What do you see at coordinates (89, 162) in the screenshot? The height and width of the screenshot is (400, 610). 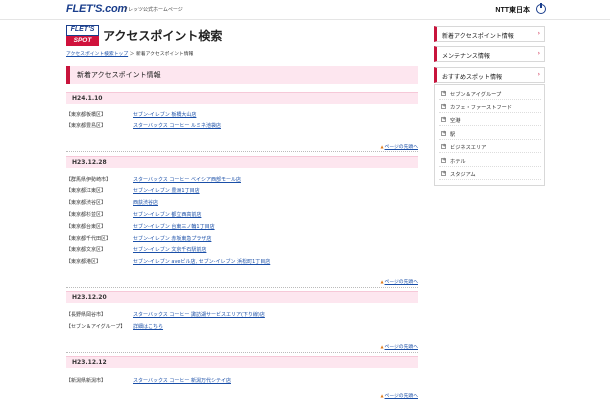 I see `date-label: H23.12.28` at bounding box center [89, 162].